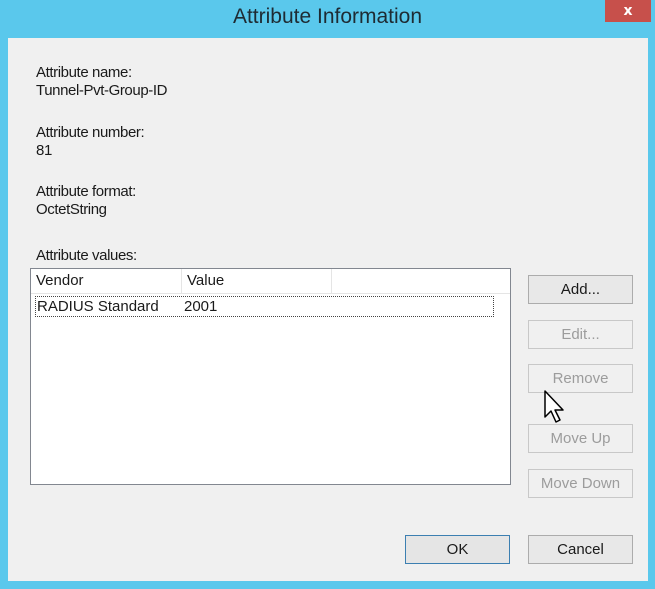 This screenshot has height=589, width=655. I want to click on header-divider, so click(270, 293).